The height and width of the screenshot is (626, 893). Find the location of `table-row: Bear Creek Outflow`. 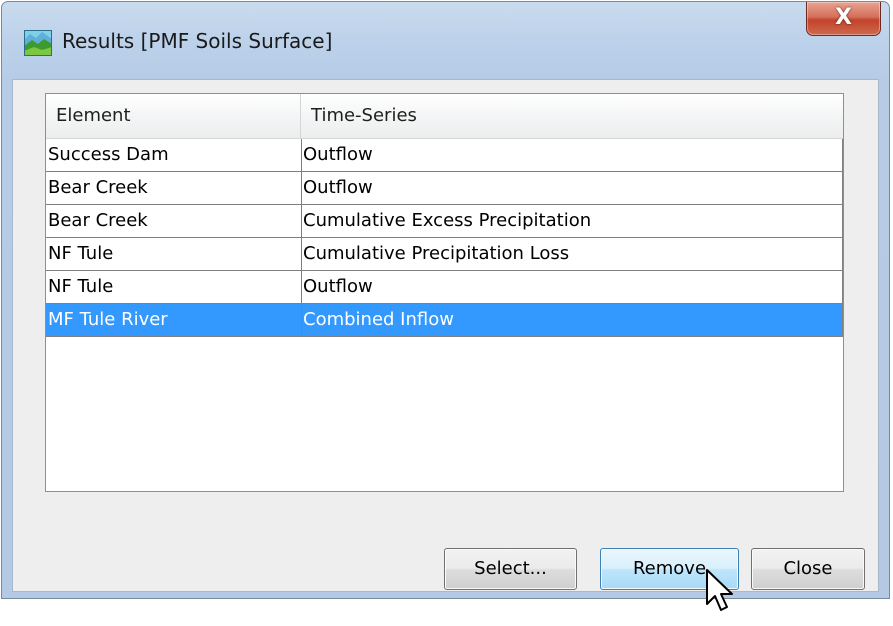

table-row: Bear Creek Outflow is located at coordinates (444, 188).